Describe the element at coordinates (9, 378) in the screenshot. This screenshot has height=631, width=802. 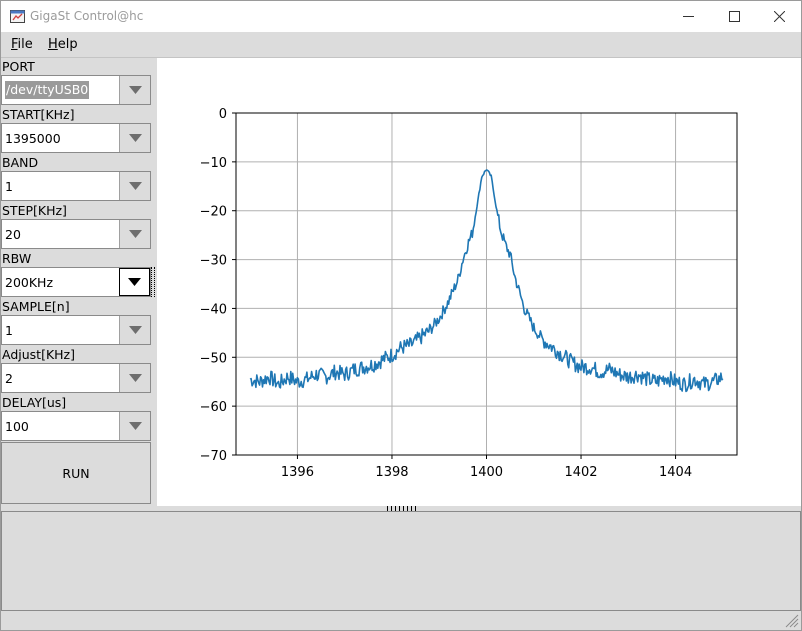
I see `adjust-value: 2` at that location.